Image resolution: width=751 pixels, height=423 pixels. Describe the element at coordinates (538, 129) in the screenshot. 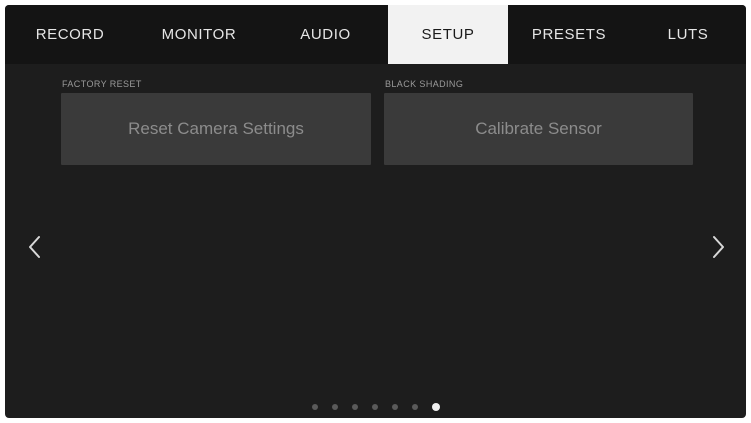

I see `calibrate-sensor-button: Calibrate Sensor` at that location.